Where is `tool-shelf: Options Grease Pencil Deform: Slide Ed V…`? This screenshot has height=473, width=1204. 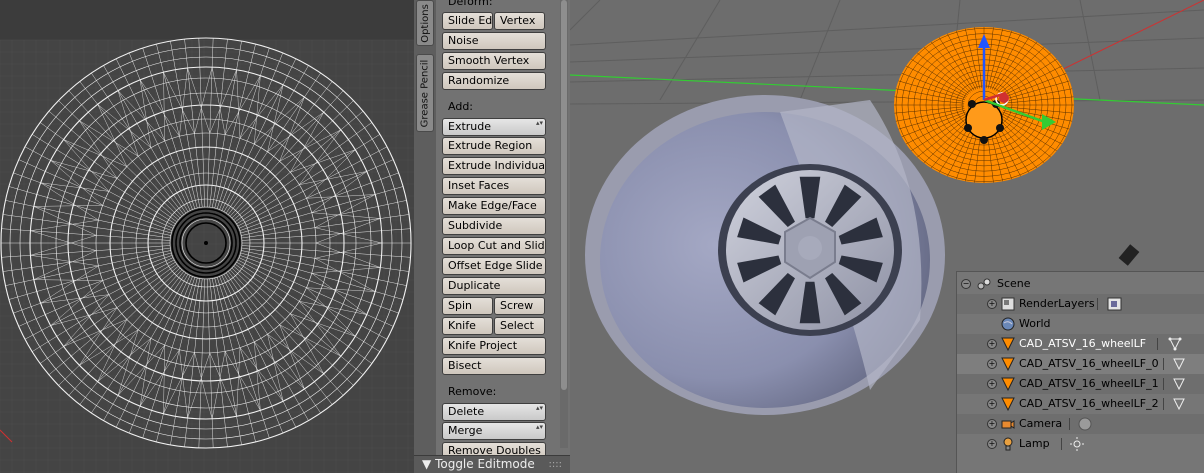 tool-shelf: Options Grease Pencil Deform: Slide Ed V… is located at coordinates (492, 236).